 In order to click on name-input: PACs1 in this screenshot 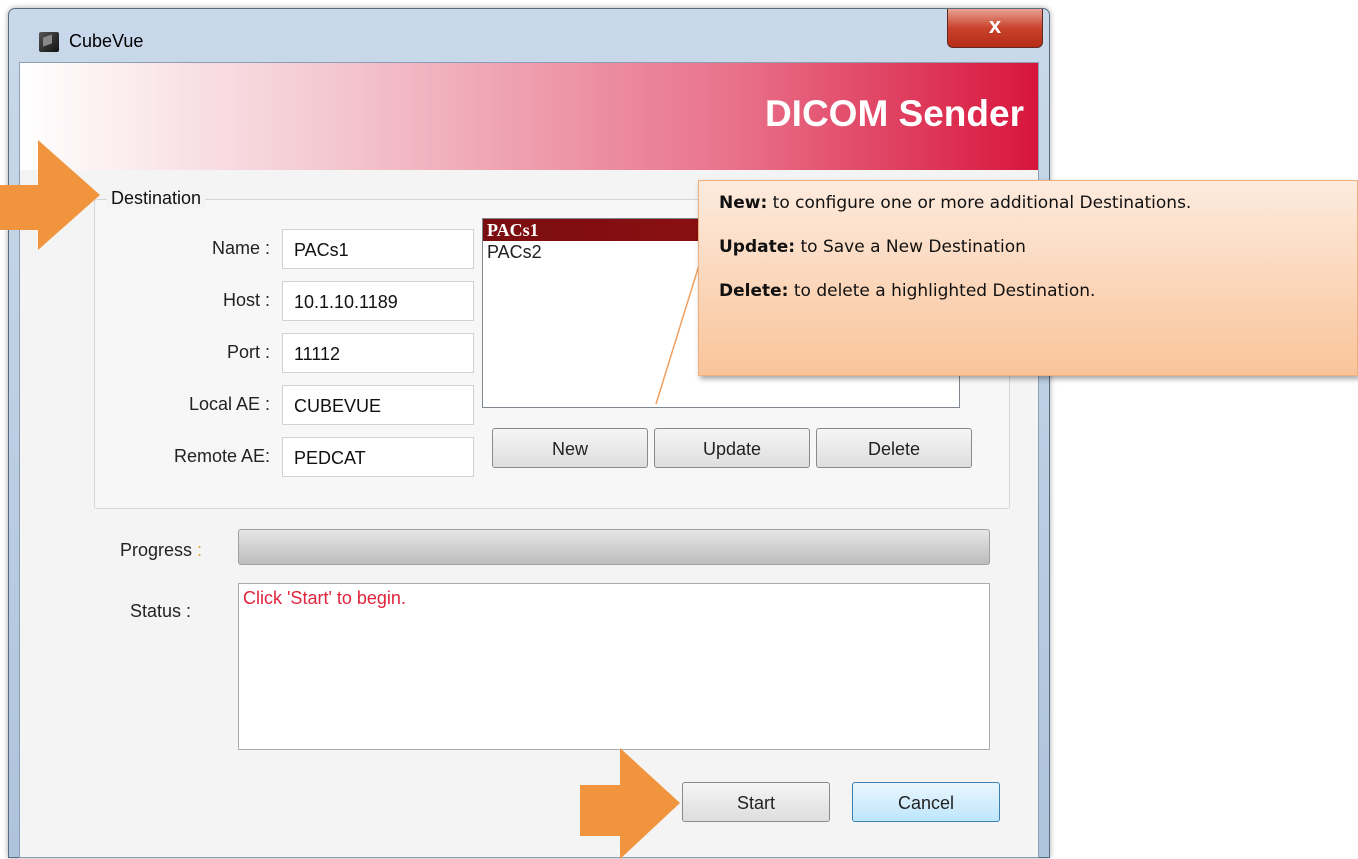, I will do `click(378, 249)`.